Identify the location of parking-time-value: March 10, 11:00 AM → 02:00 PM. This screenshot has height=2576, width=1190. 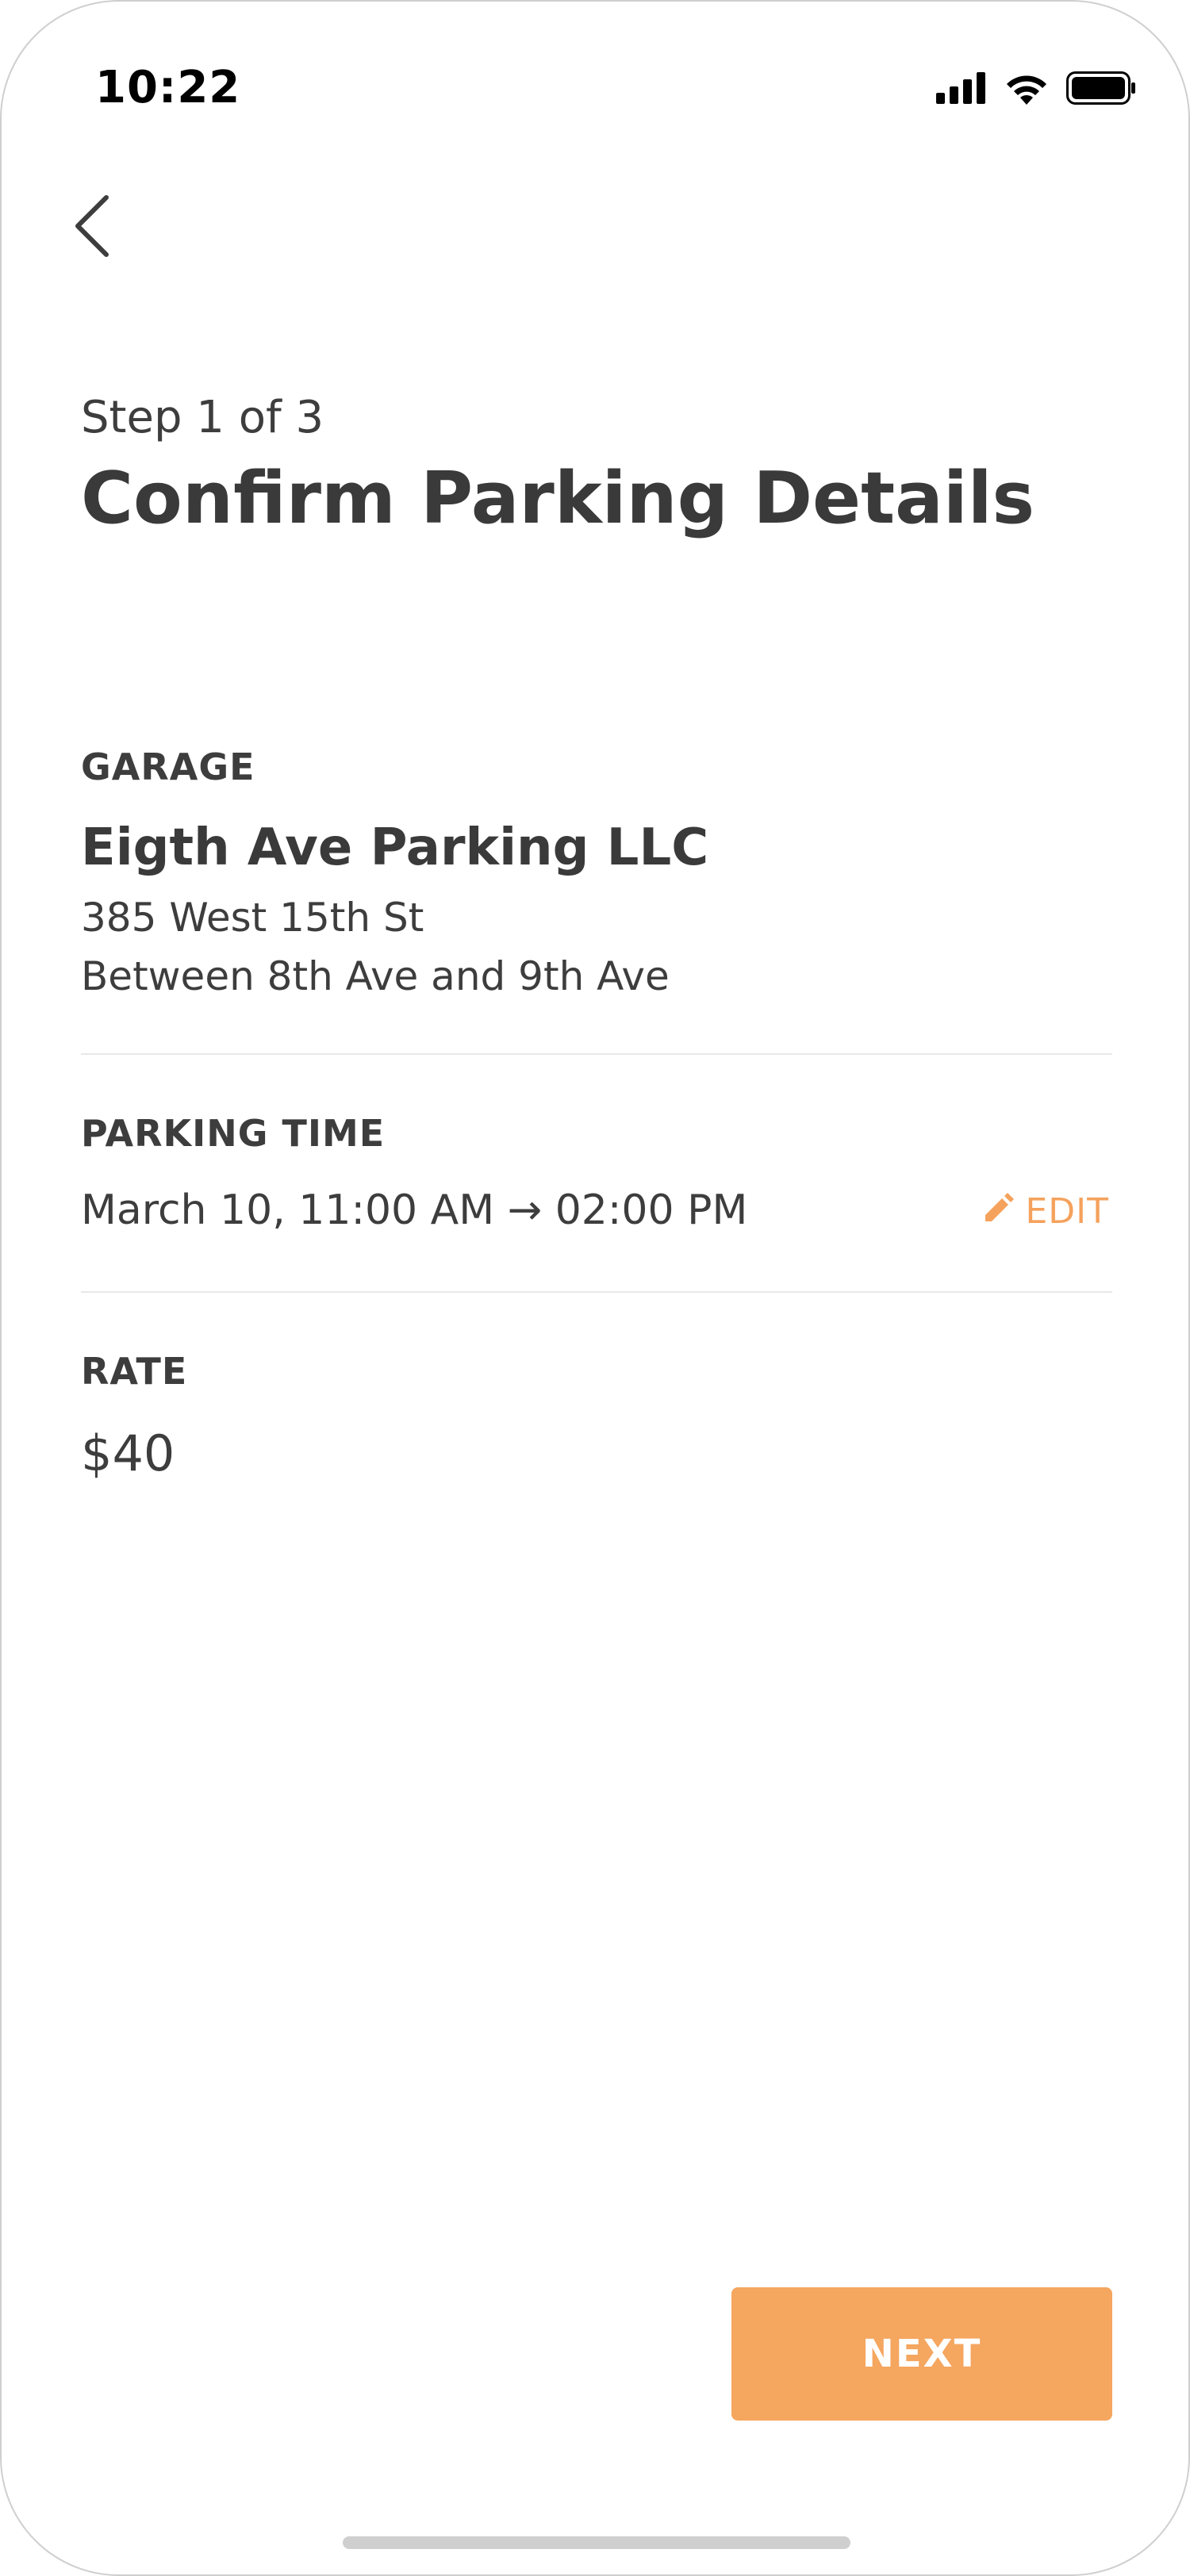
(414, 1210).